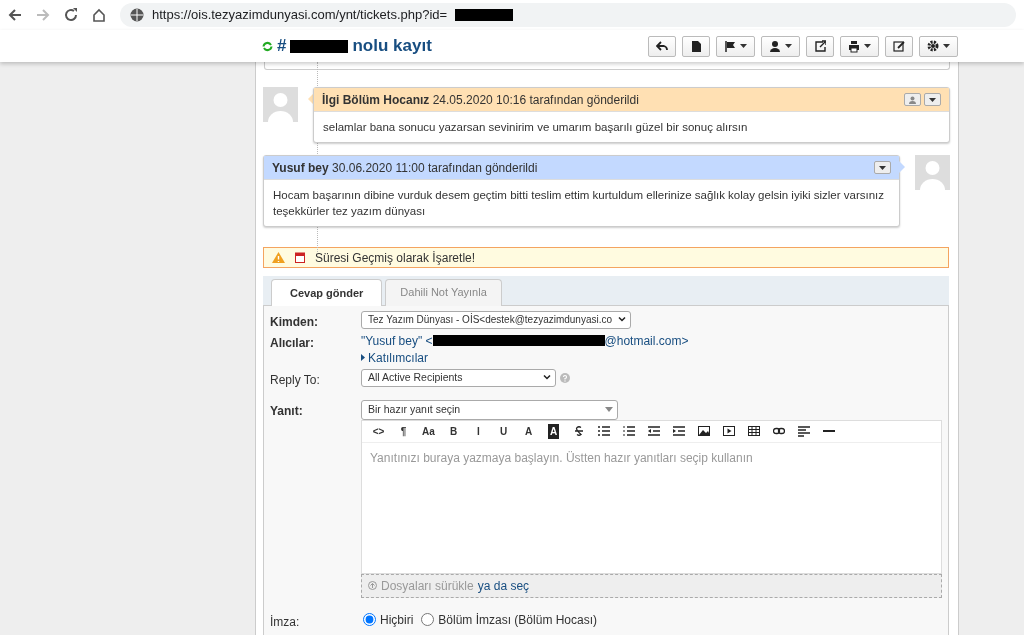 The width and height of the screenshot is (1024, 635). I want to click on reply-to-select: All Active Recipients, so click(458, 377).